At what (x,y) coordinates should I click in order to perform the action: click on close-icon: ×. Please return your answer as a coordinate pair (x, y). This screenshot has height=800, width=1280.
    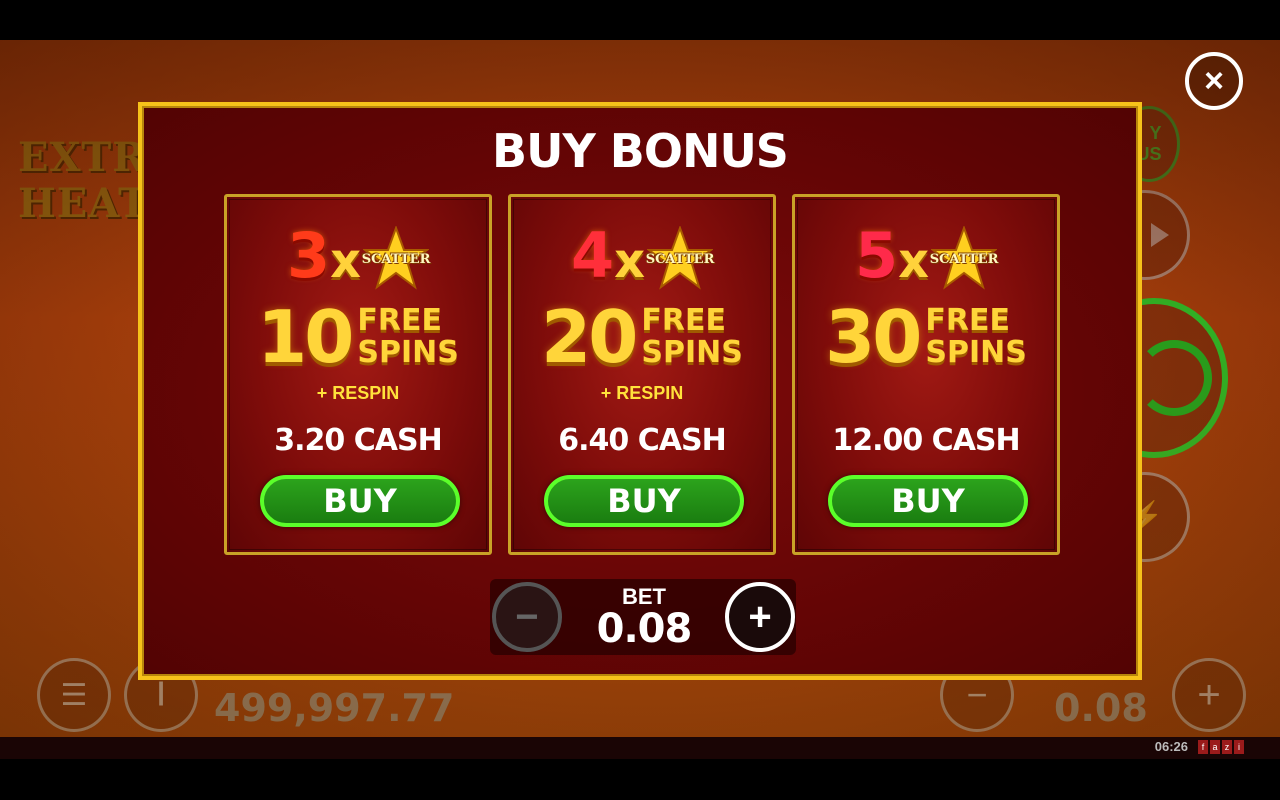
    Looking at the image, I should click on (1214, 80).